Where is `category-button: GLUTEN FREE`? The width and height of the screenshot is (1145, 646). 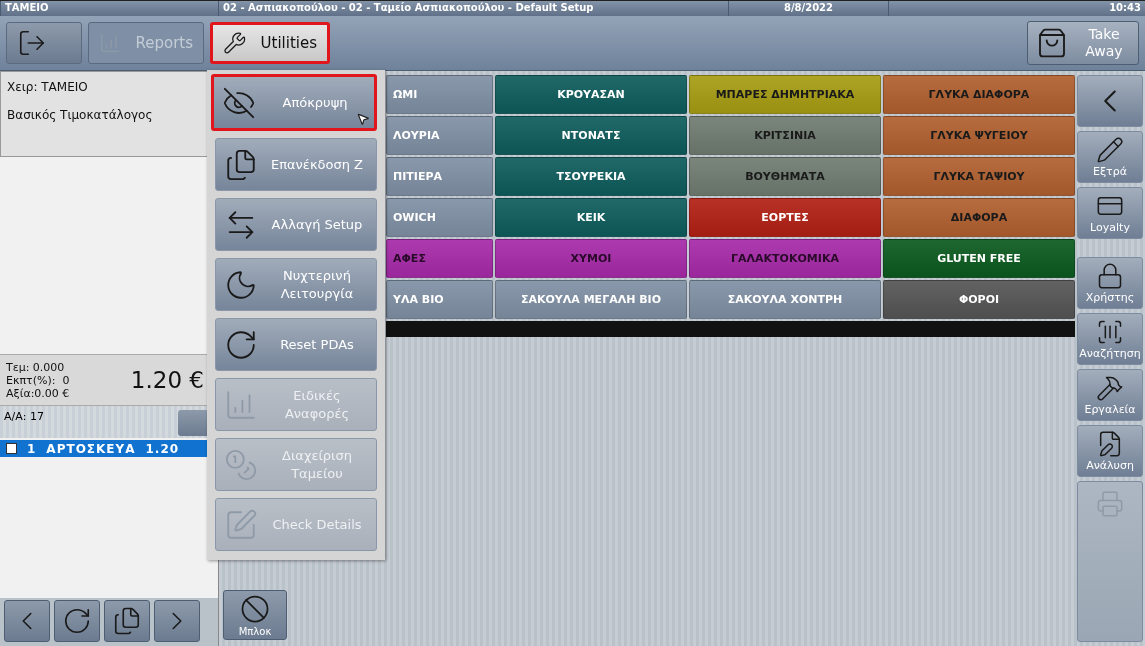
category-button: GLUTEN FREE is located at coordinates (979, 258).